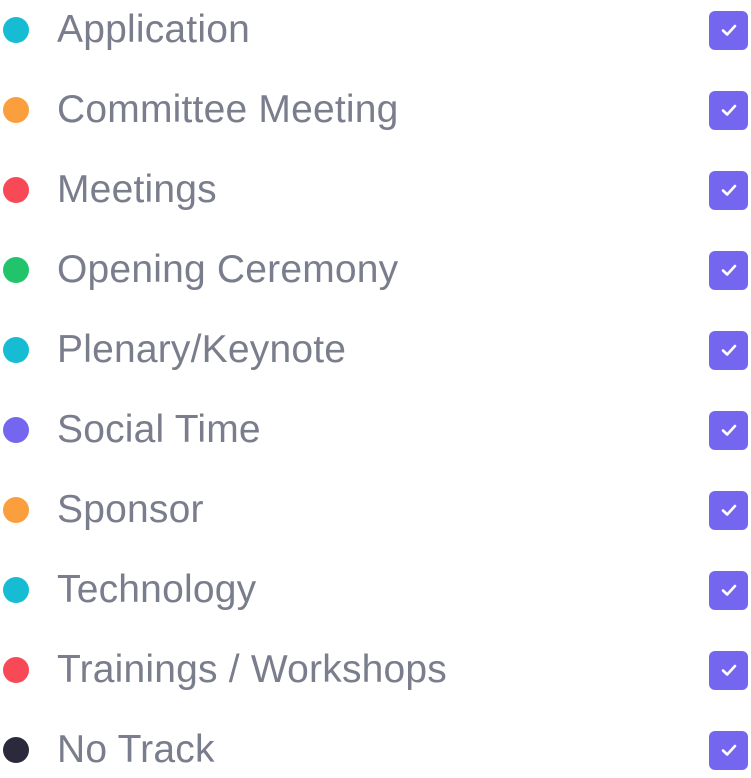 The width and height of the screenshot is (751, 778). What do you see at coordinates (375, 430) in the screenshot?
I see `track-row-social-time: Social Time` at bounding box center [375, 430].